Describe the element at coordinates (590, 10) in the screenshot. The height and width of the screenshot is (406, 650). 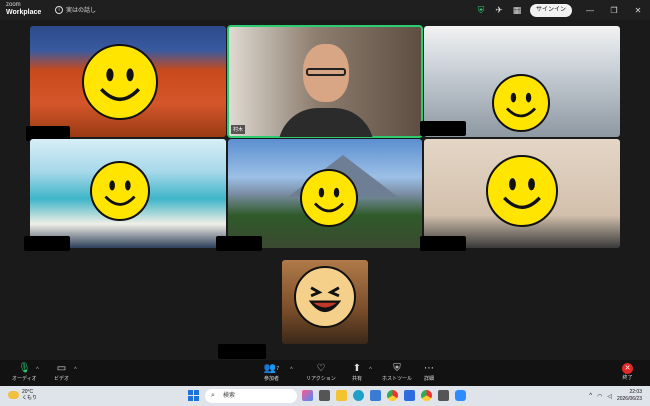
I see `minimize-icon: —` at that location.